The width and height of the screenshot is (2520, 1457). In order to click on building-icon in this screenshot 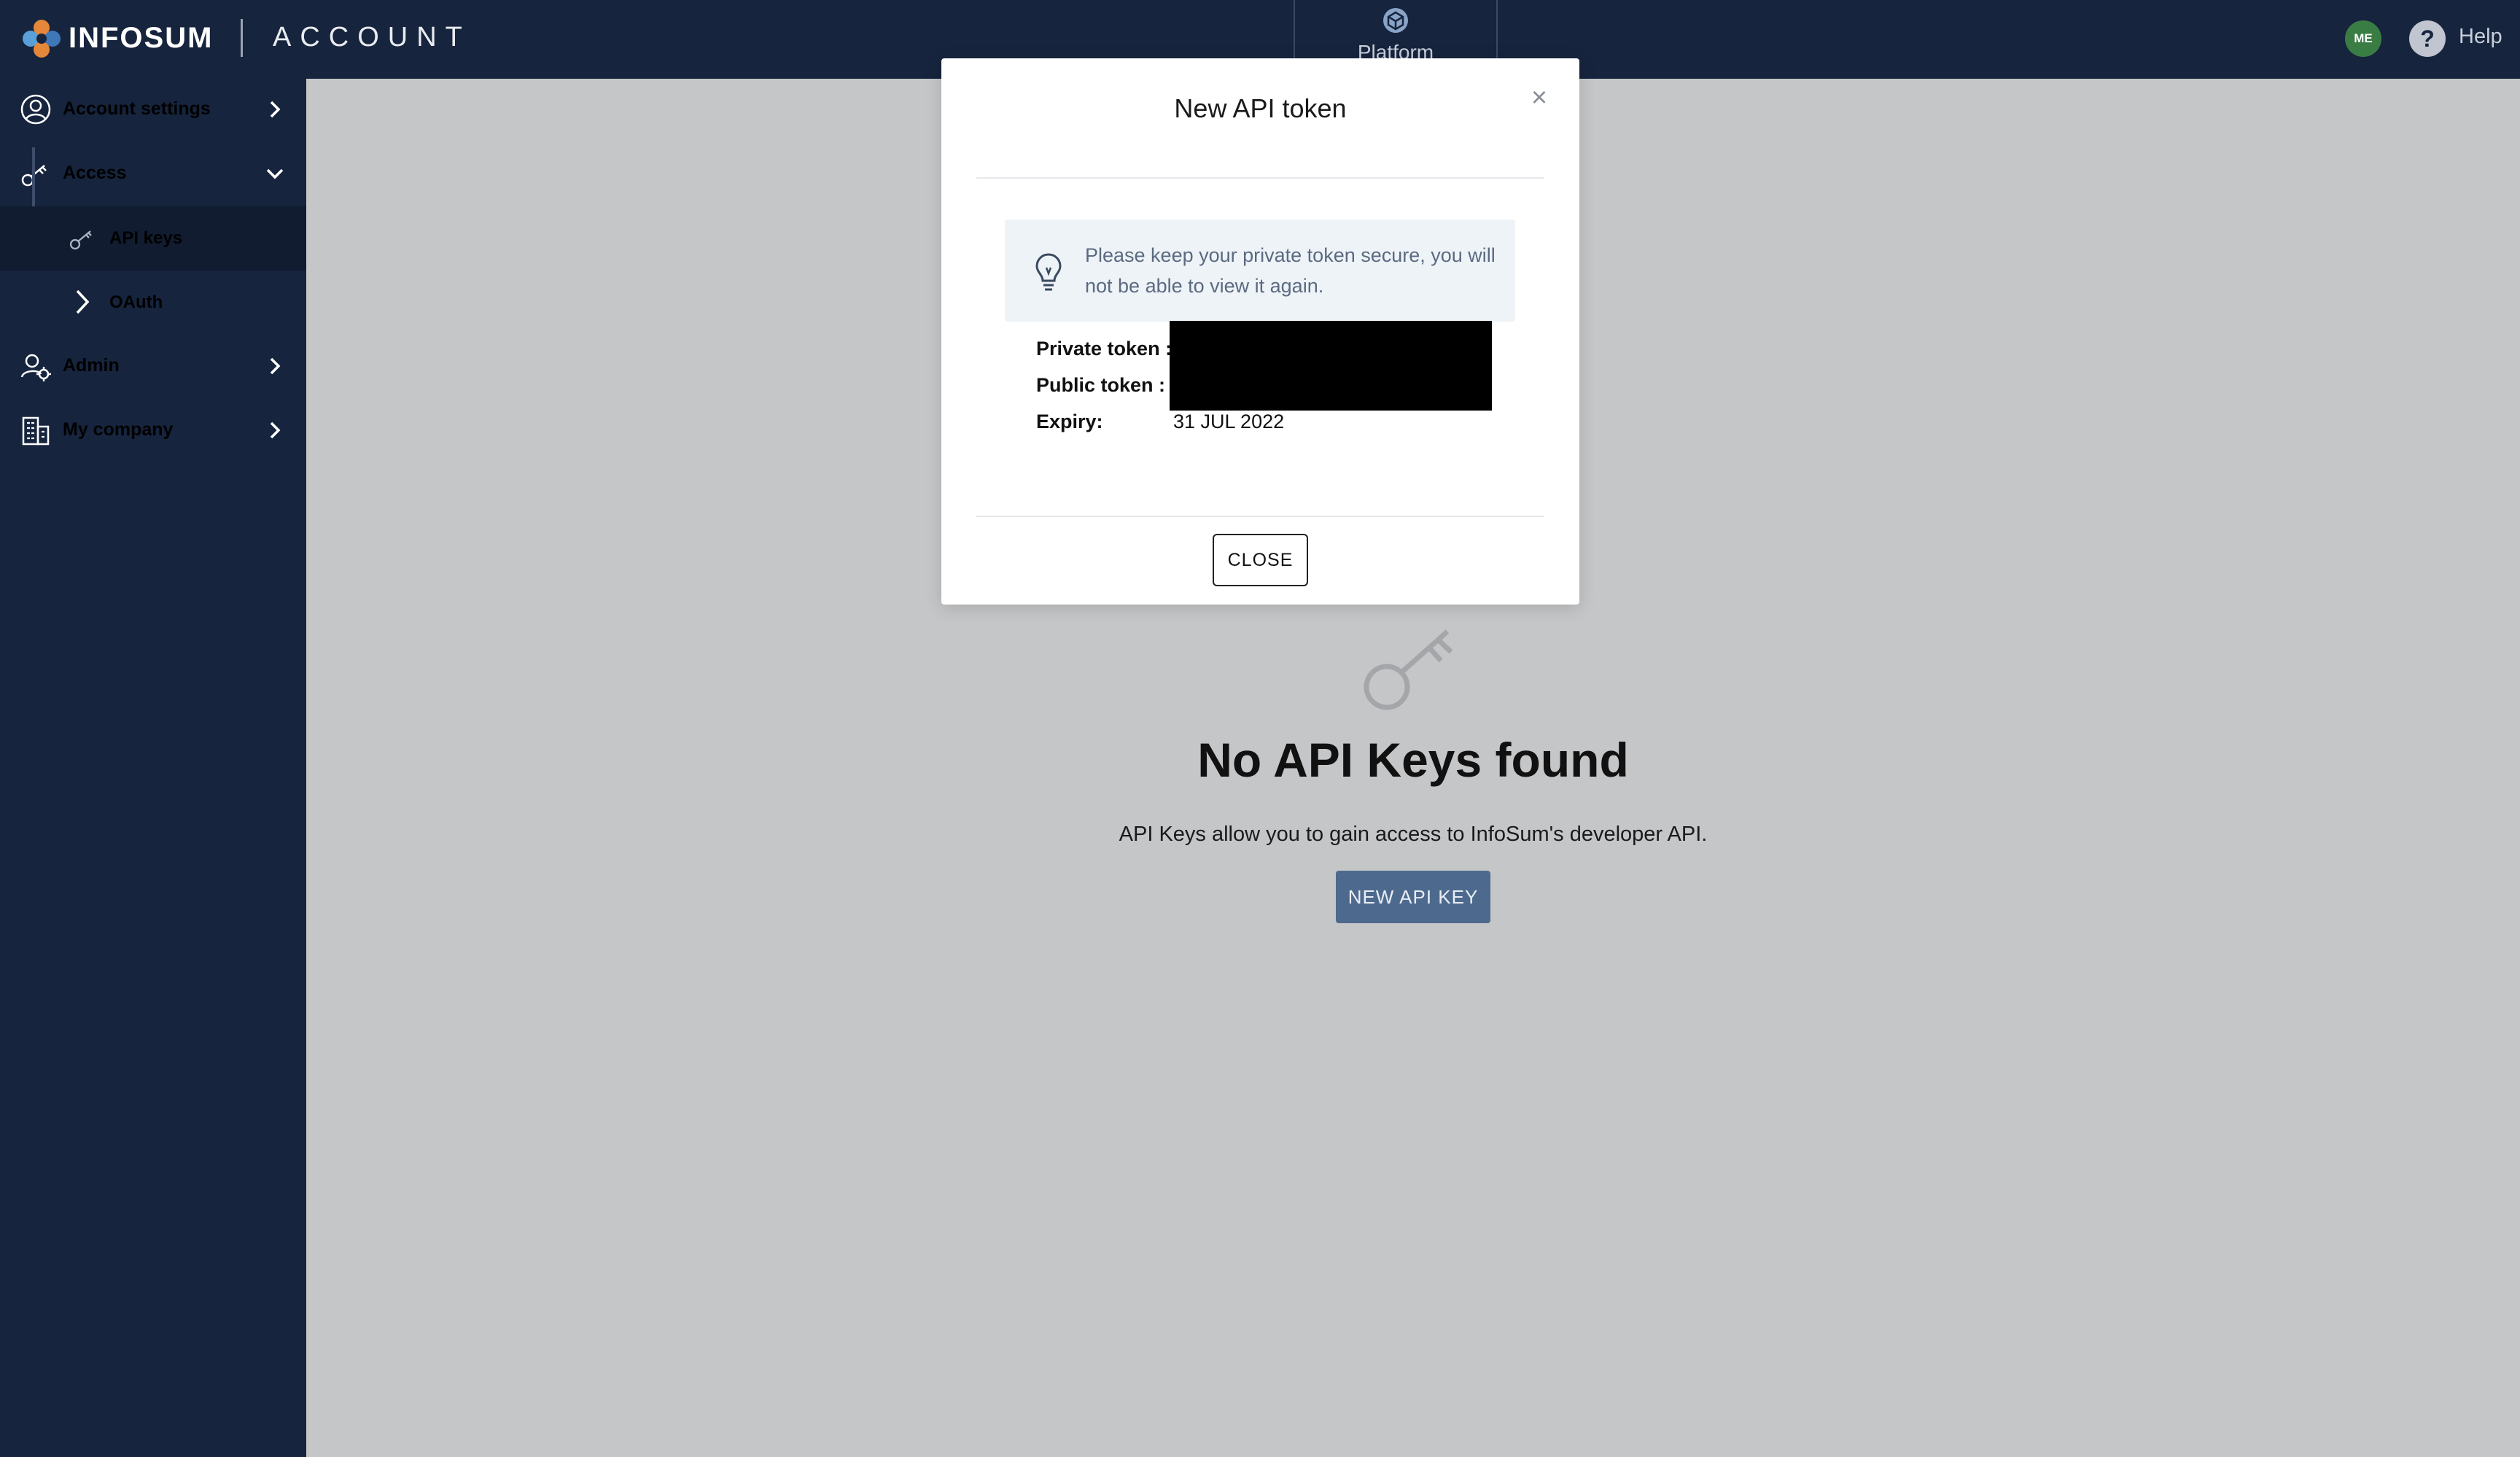, I will do `click(36, 431)`.